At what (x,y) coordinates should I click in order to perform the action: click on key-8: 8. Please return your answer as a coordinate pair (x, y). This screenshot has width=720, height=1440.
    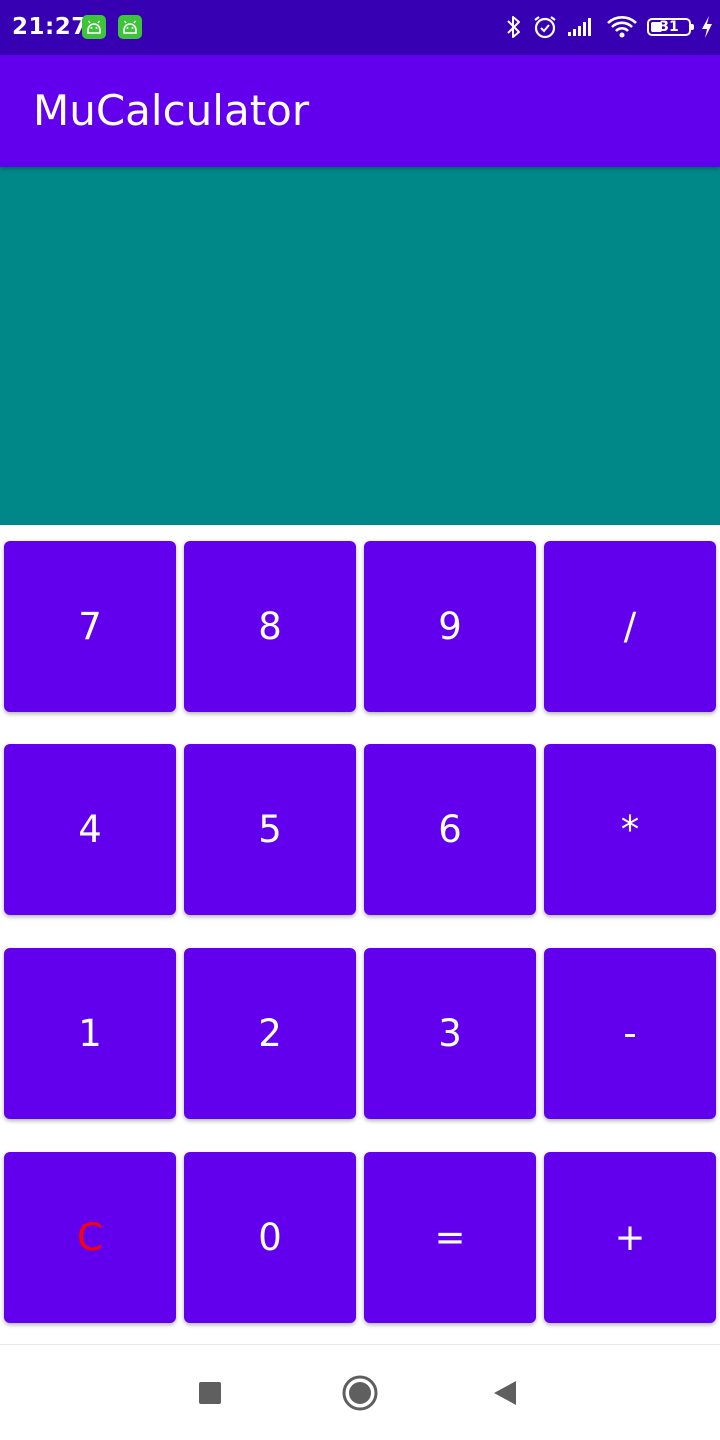
    Looking at the image, I should click on (270, 626).